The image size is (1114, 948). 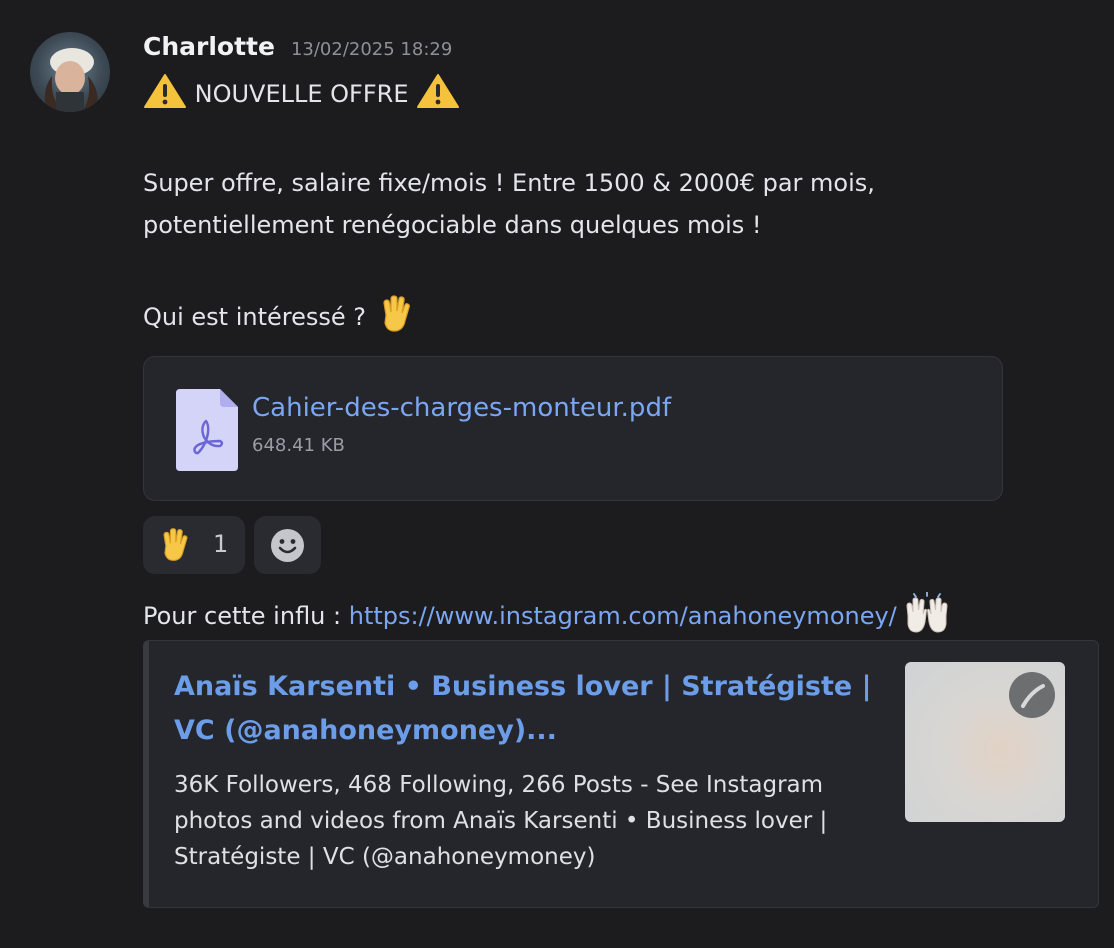 I want to click on message-line-title: NOUVELLE OFFRE, so click(x=301, y=94).